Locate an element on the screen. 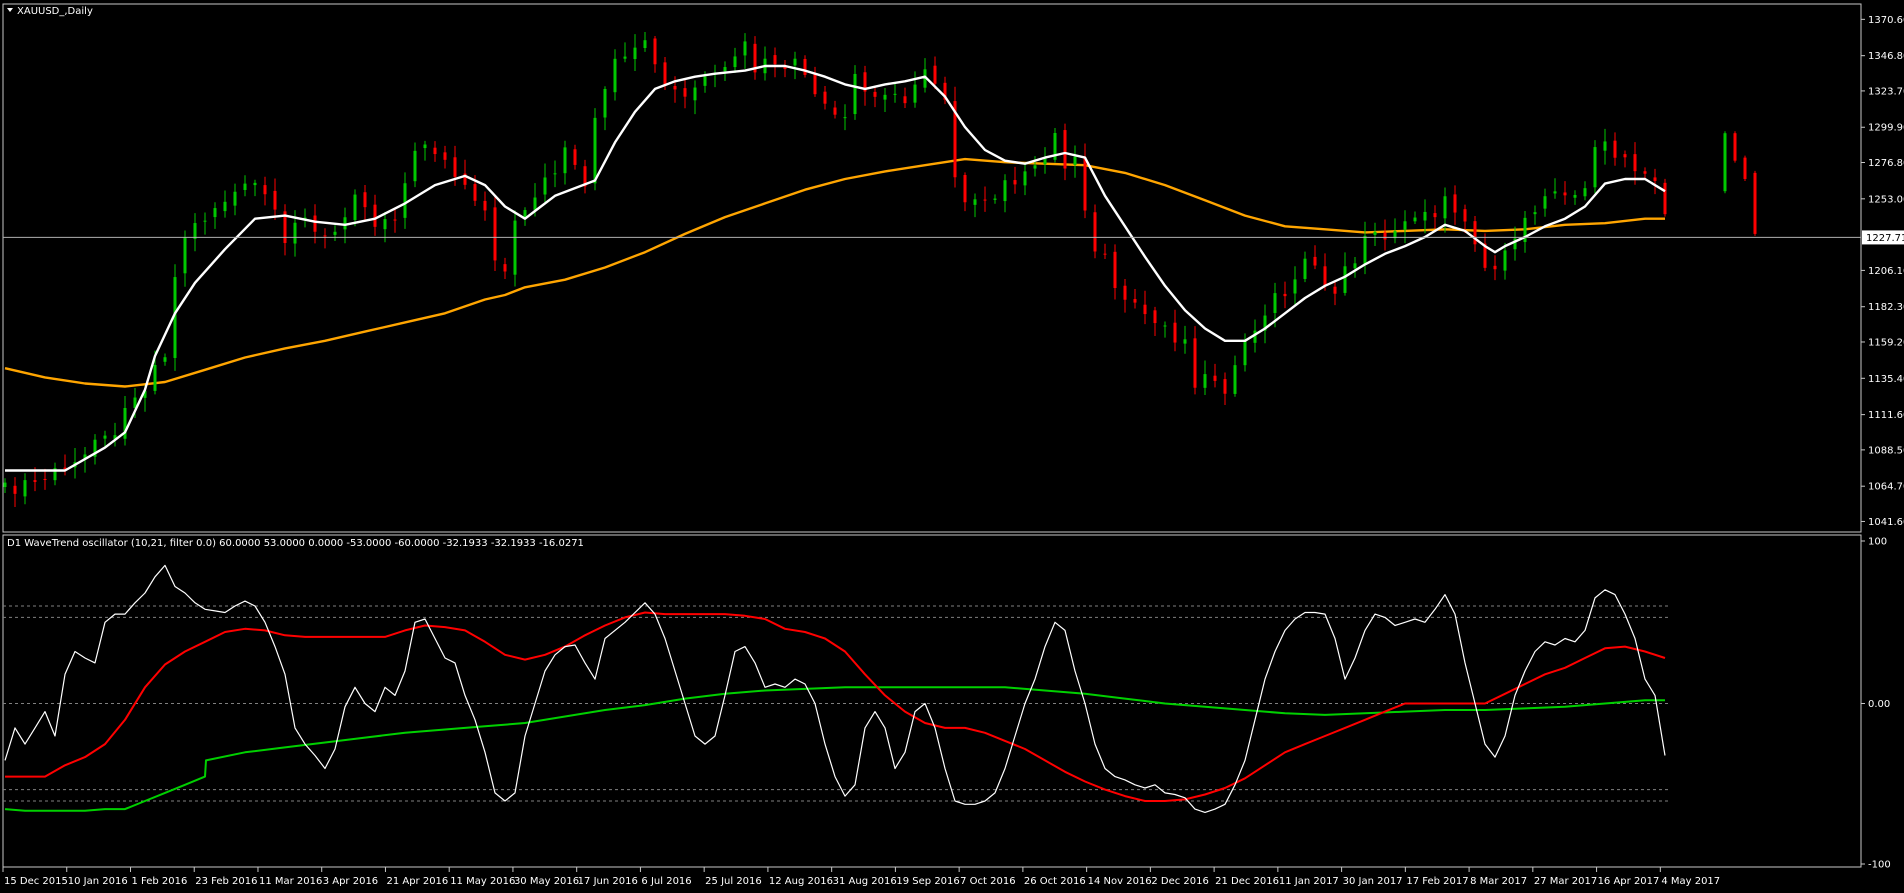 The height and width of the screenshot is (893, 1904). time-tick-label: 25 Jul 2016 is located at coordinates (733, 881).